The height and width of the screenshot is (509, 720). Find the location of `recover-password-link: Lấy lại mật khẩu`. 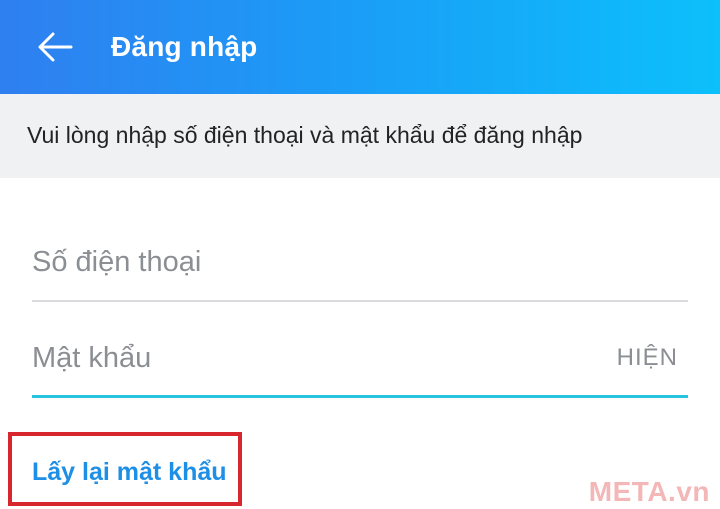

recover-password-link: Lấy lại mật khẩu is located at coordinates (129, 472).